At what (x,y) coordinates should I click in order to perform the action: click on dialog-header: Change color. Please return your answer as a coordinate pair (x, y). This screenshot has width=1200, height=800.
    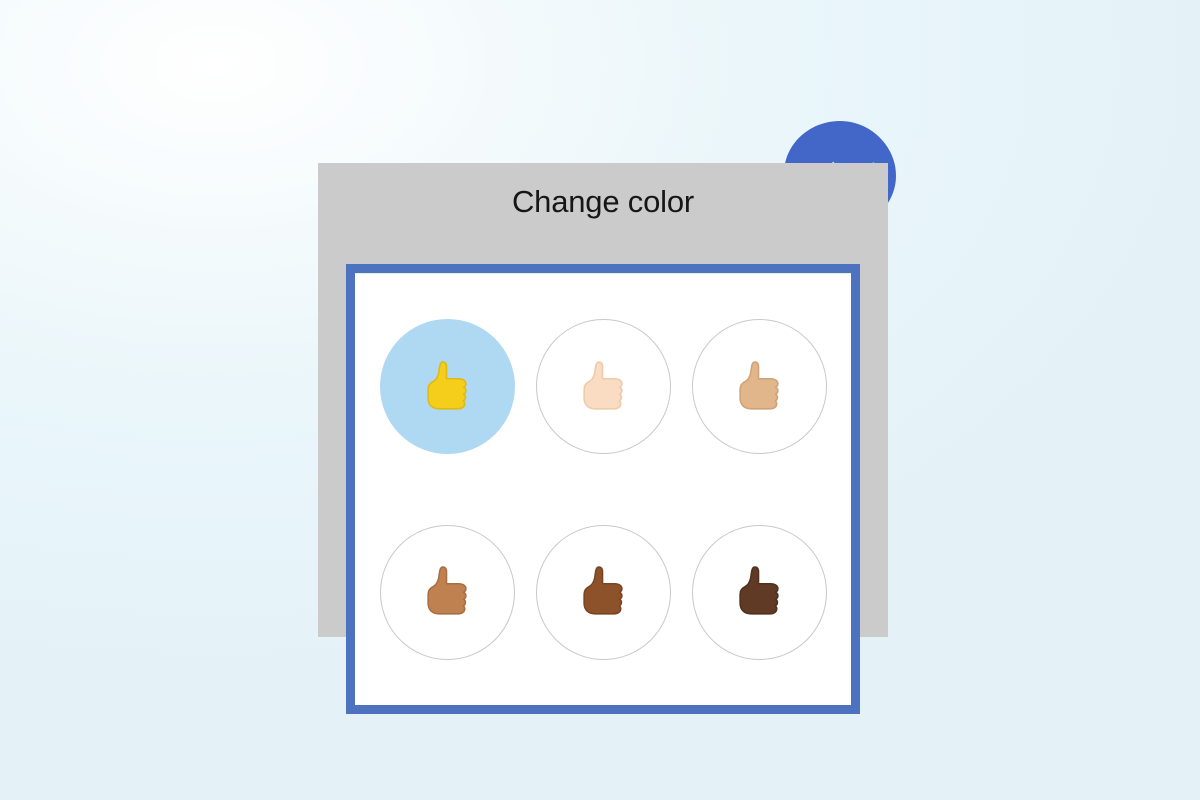
    Looking at the image, I should click on (603, 213).